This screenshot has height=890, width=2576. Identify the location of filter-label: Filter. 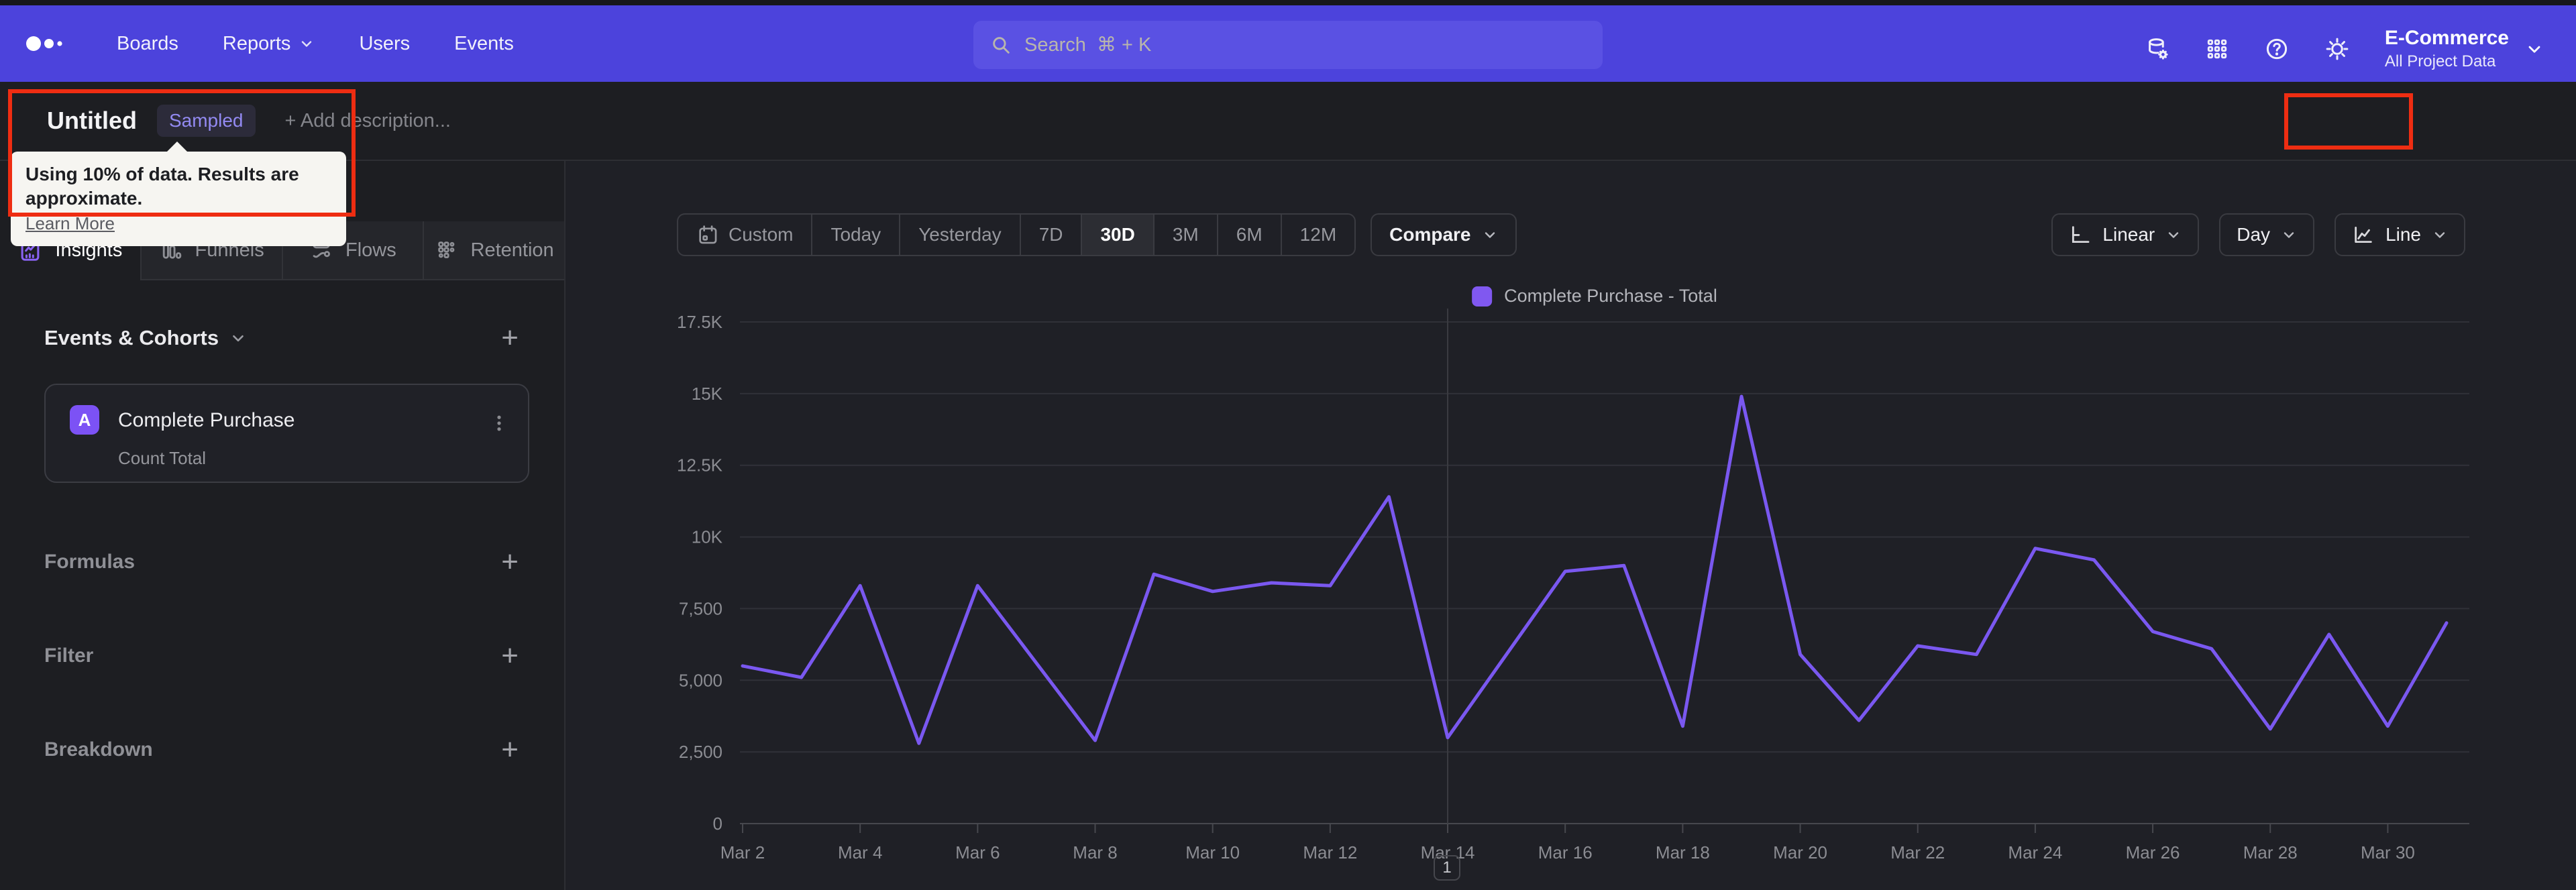
(69, 656).